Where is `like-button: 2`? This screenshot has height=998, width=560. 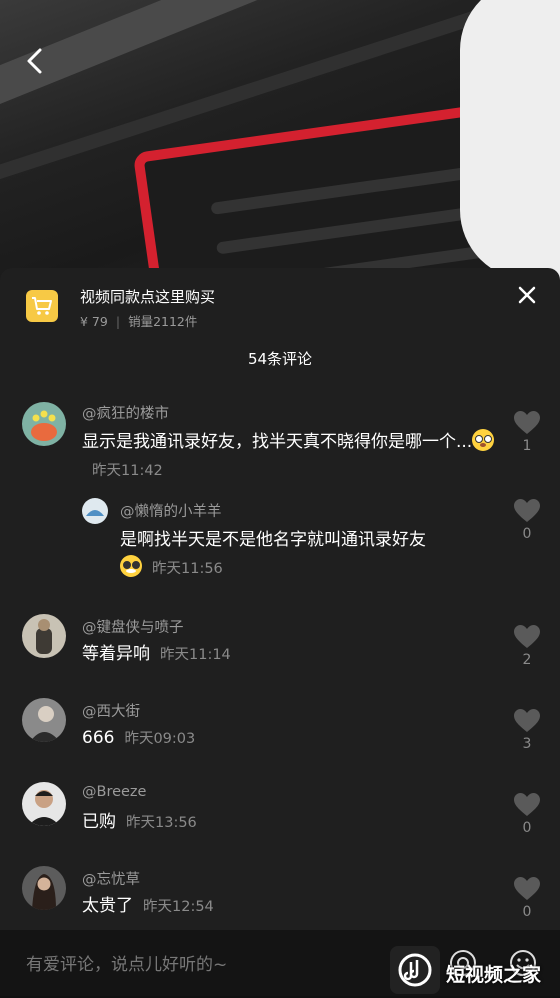
like-button: 2 is located at coordinates (527, 646).